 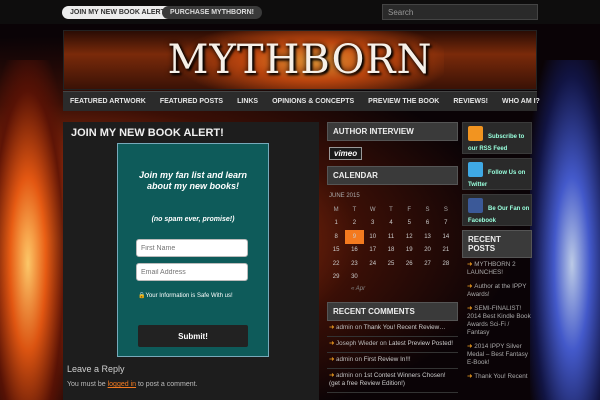 What do you see at coordinates (147, 133) in the screenshot?
I see `page-title: JOIN MY NEW BOOK ALERT!` at bounding box center [147, 133].